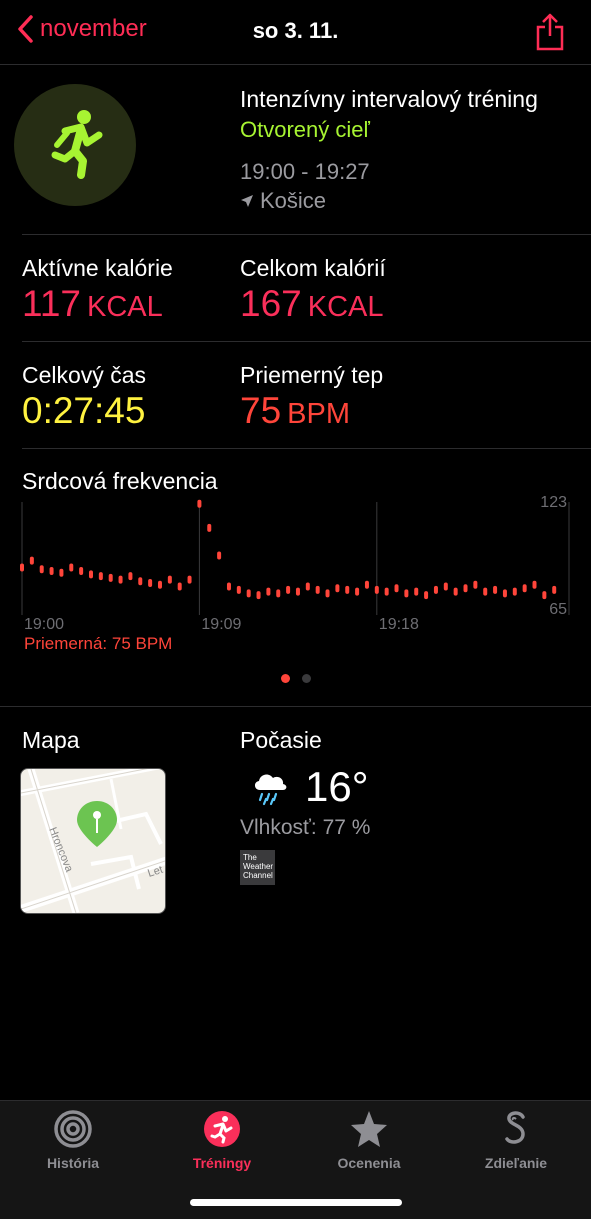 This screenshot has height=1219, width=591. I want to click on active-calories-number: 117, so click(51, 303).